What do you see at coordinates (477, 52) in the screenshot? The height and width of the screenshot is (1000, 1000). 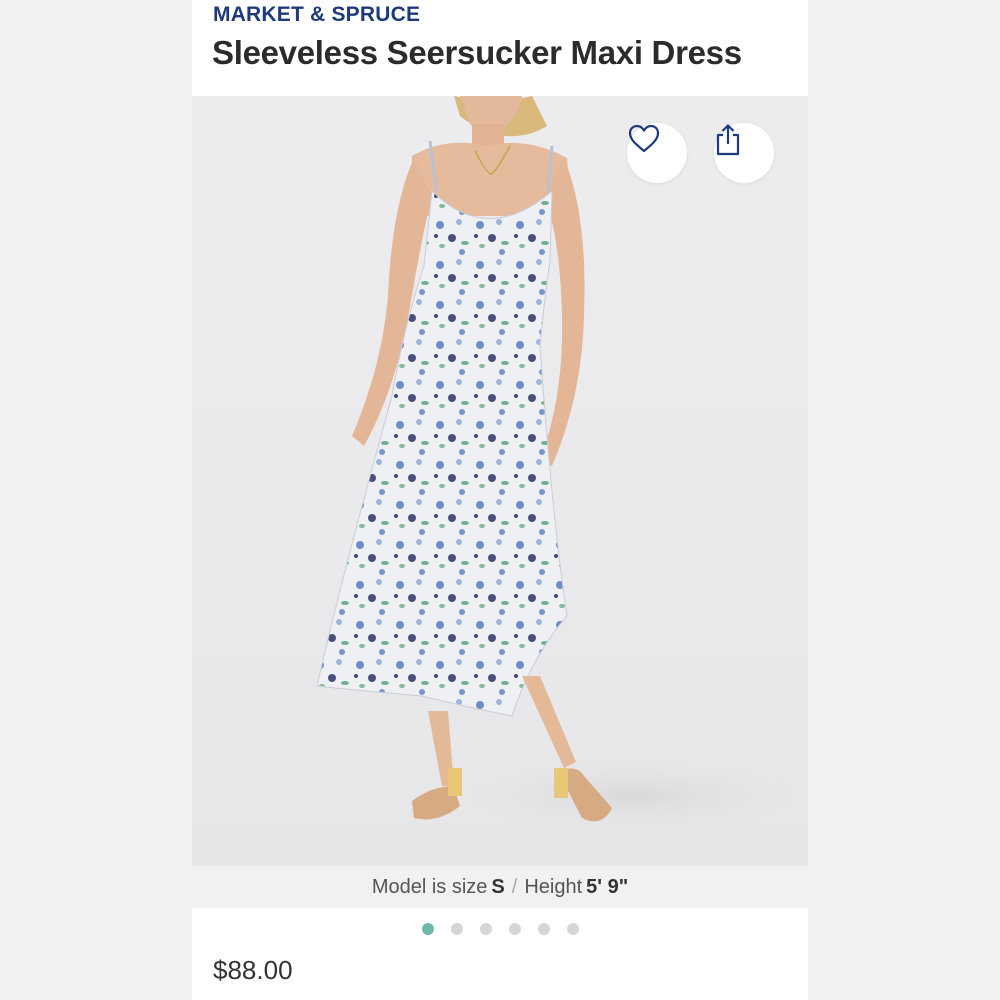 I see `product-title: Sleeveless Seersucker Maxi Dress` at bounding box center [477, 52].